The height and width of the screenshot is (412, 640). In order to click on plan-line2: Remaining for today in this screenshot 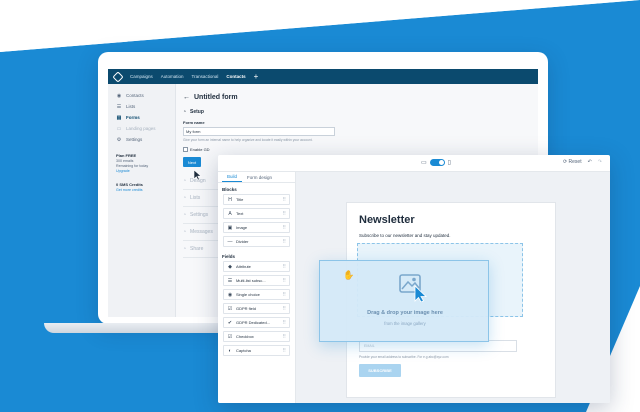, I will do `click(132, 166)`.